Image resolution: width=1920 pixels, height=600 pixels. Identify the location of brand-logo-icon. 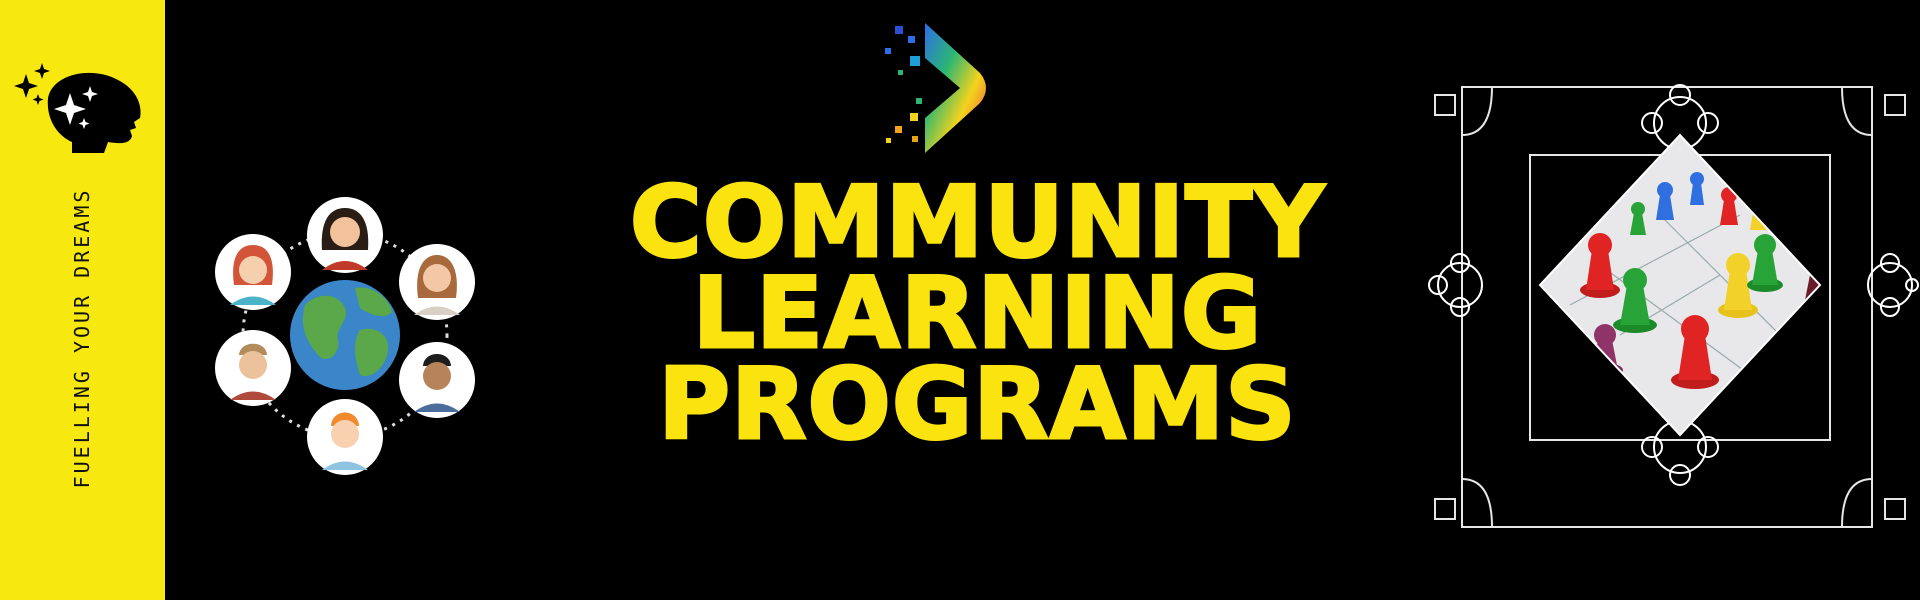
(935, 88).